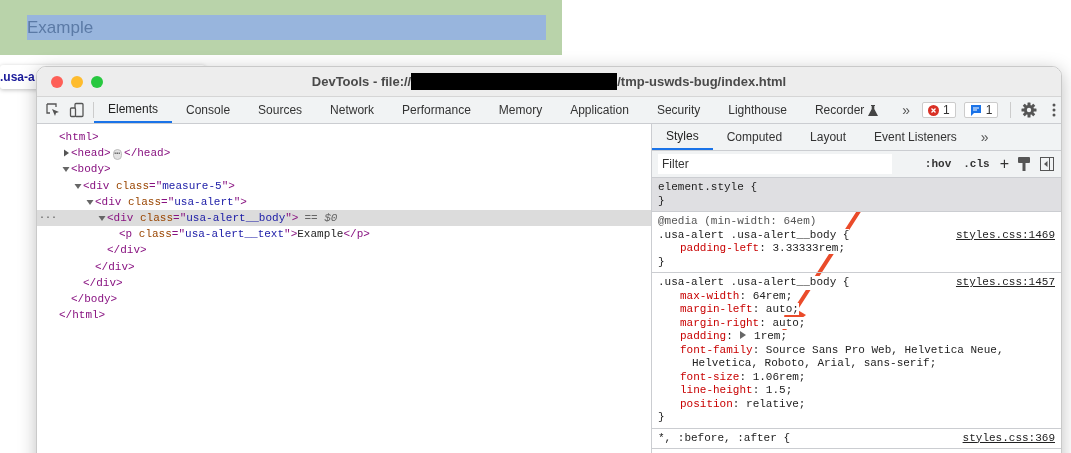  Describe the element at coordinates (743, 335) in the screenshot. I see `expand-triangle-icon` at that location.